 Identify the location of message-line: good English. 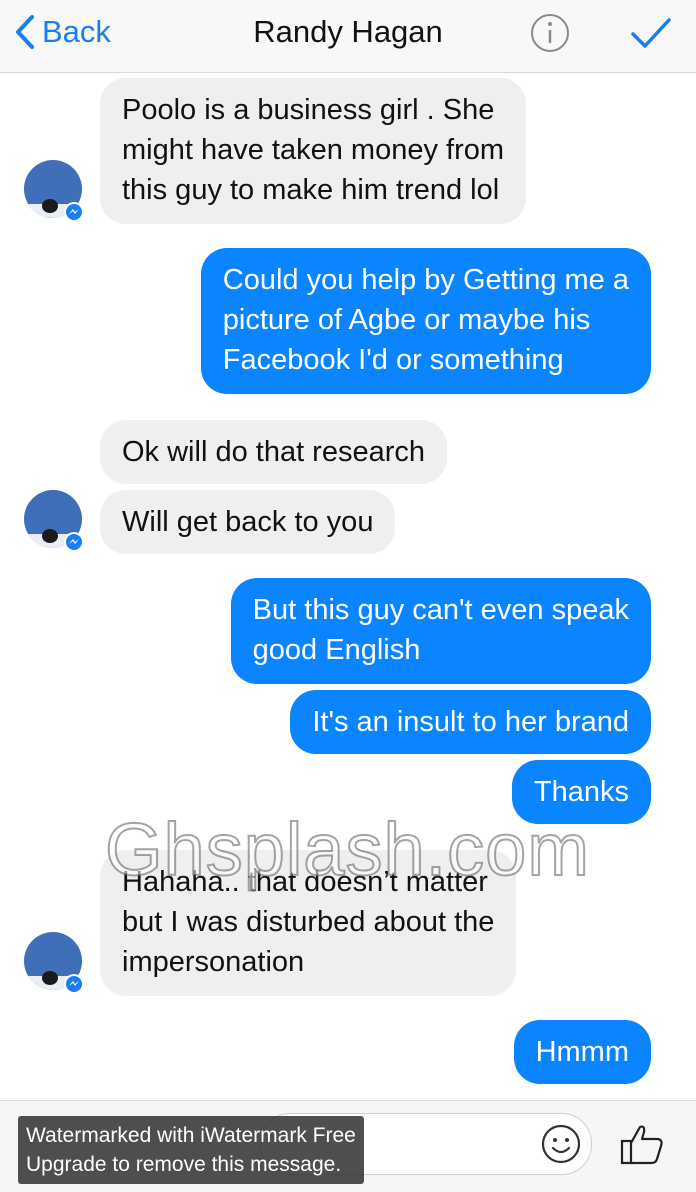
(336, 650).